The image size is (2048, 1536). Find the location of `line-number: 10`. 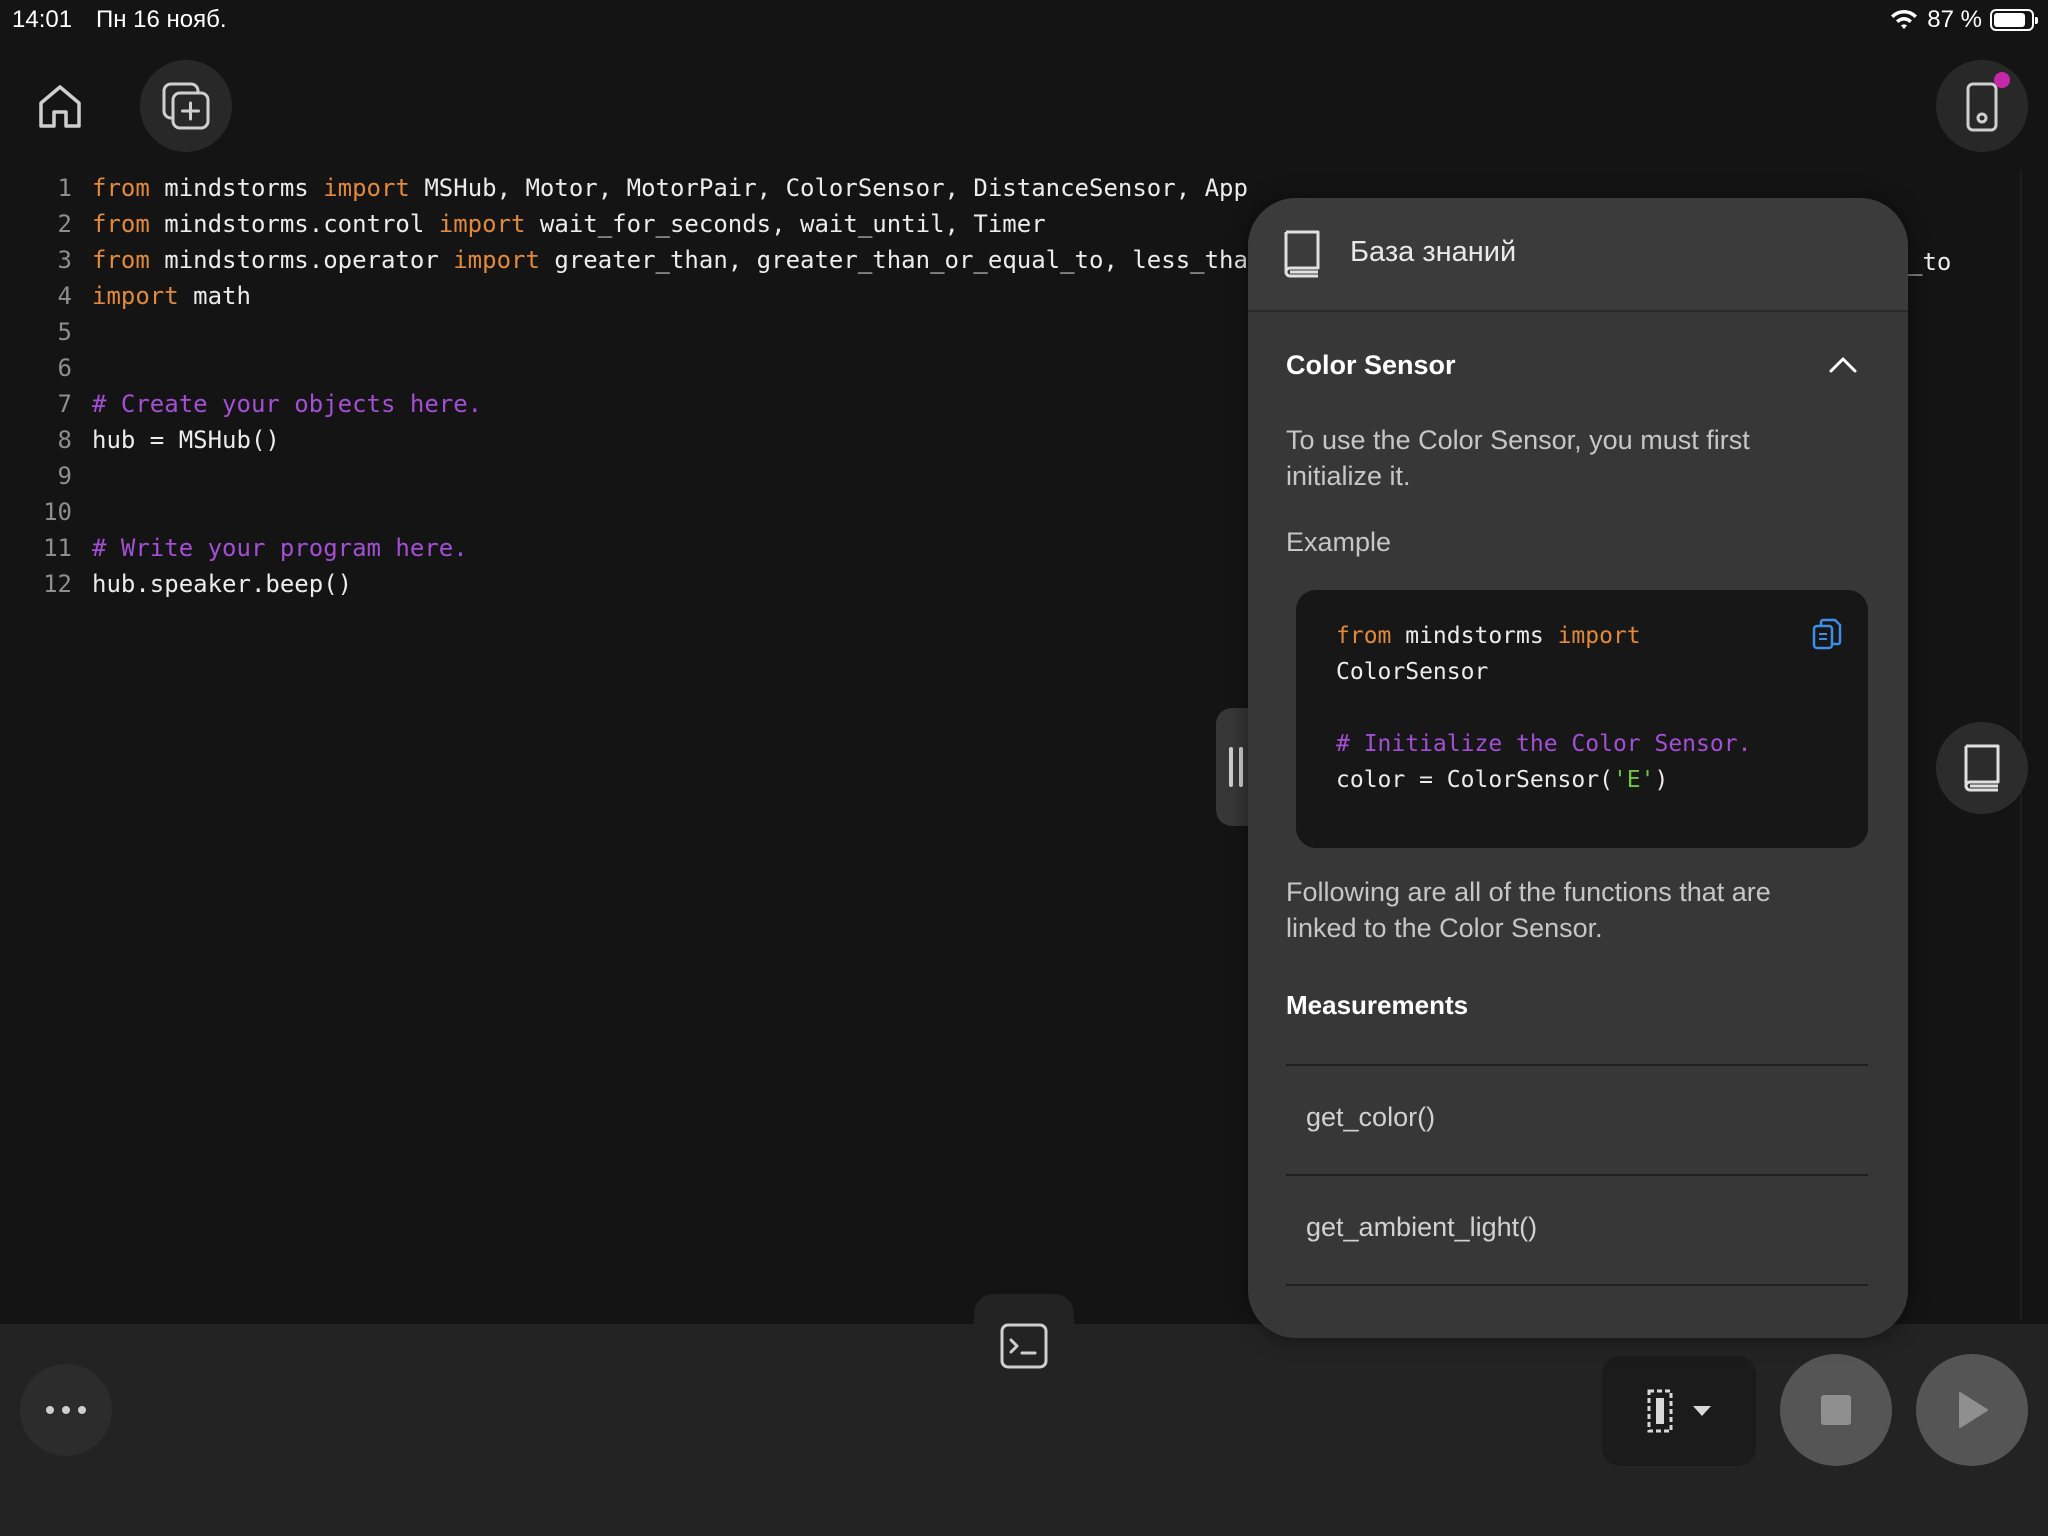

line-number: 10 is located at coordinates (57, 512).